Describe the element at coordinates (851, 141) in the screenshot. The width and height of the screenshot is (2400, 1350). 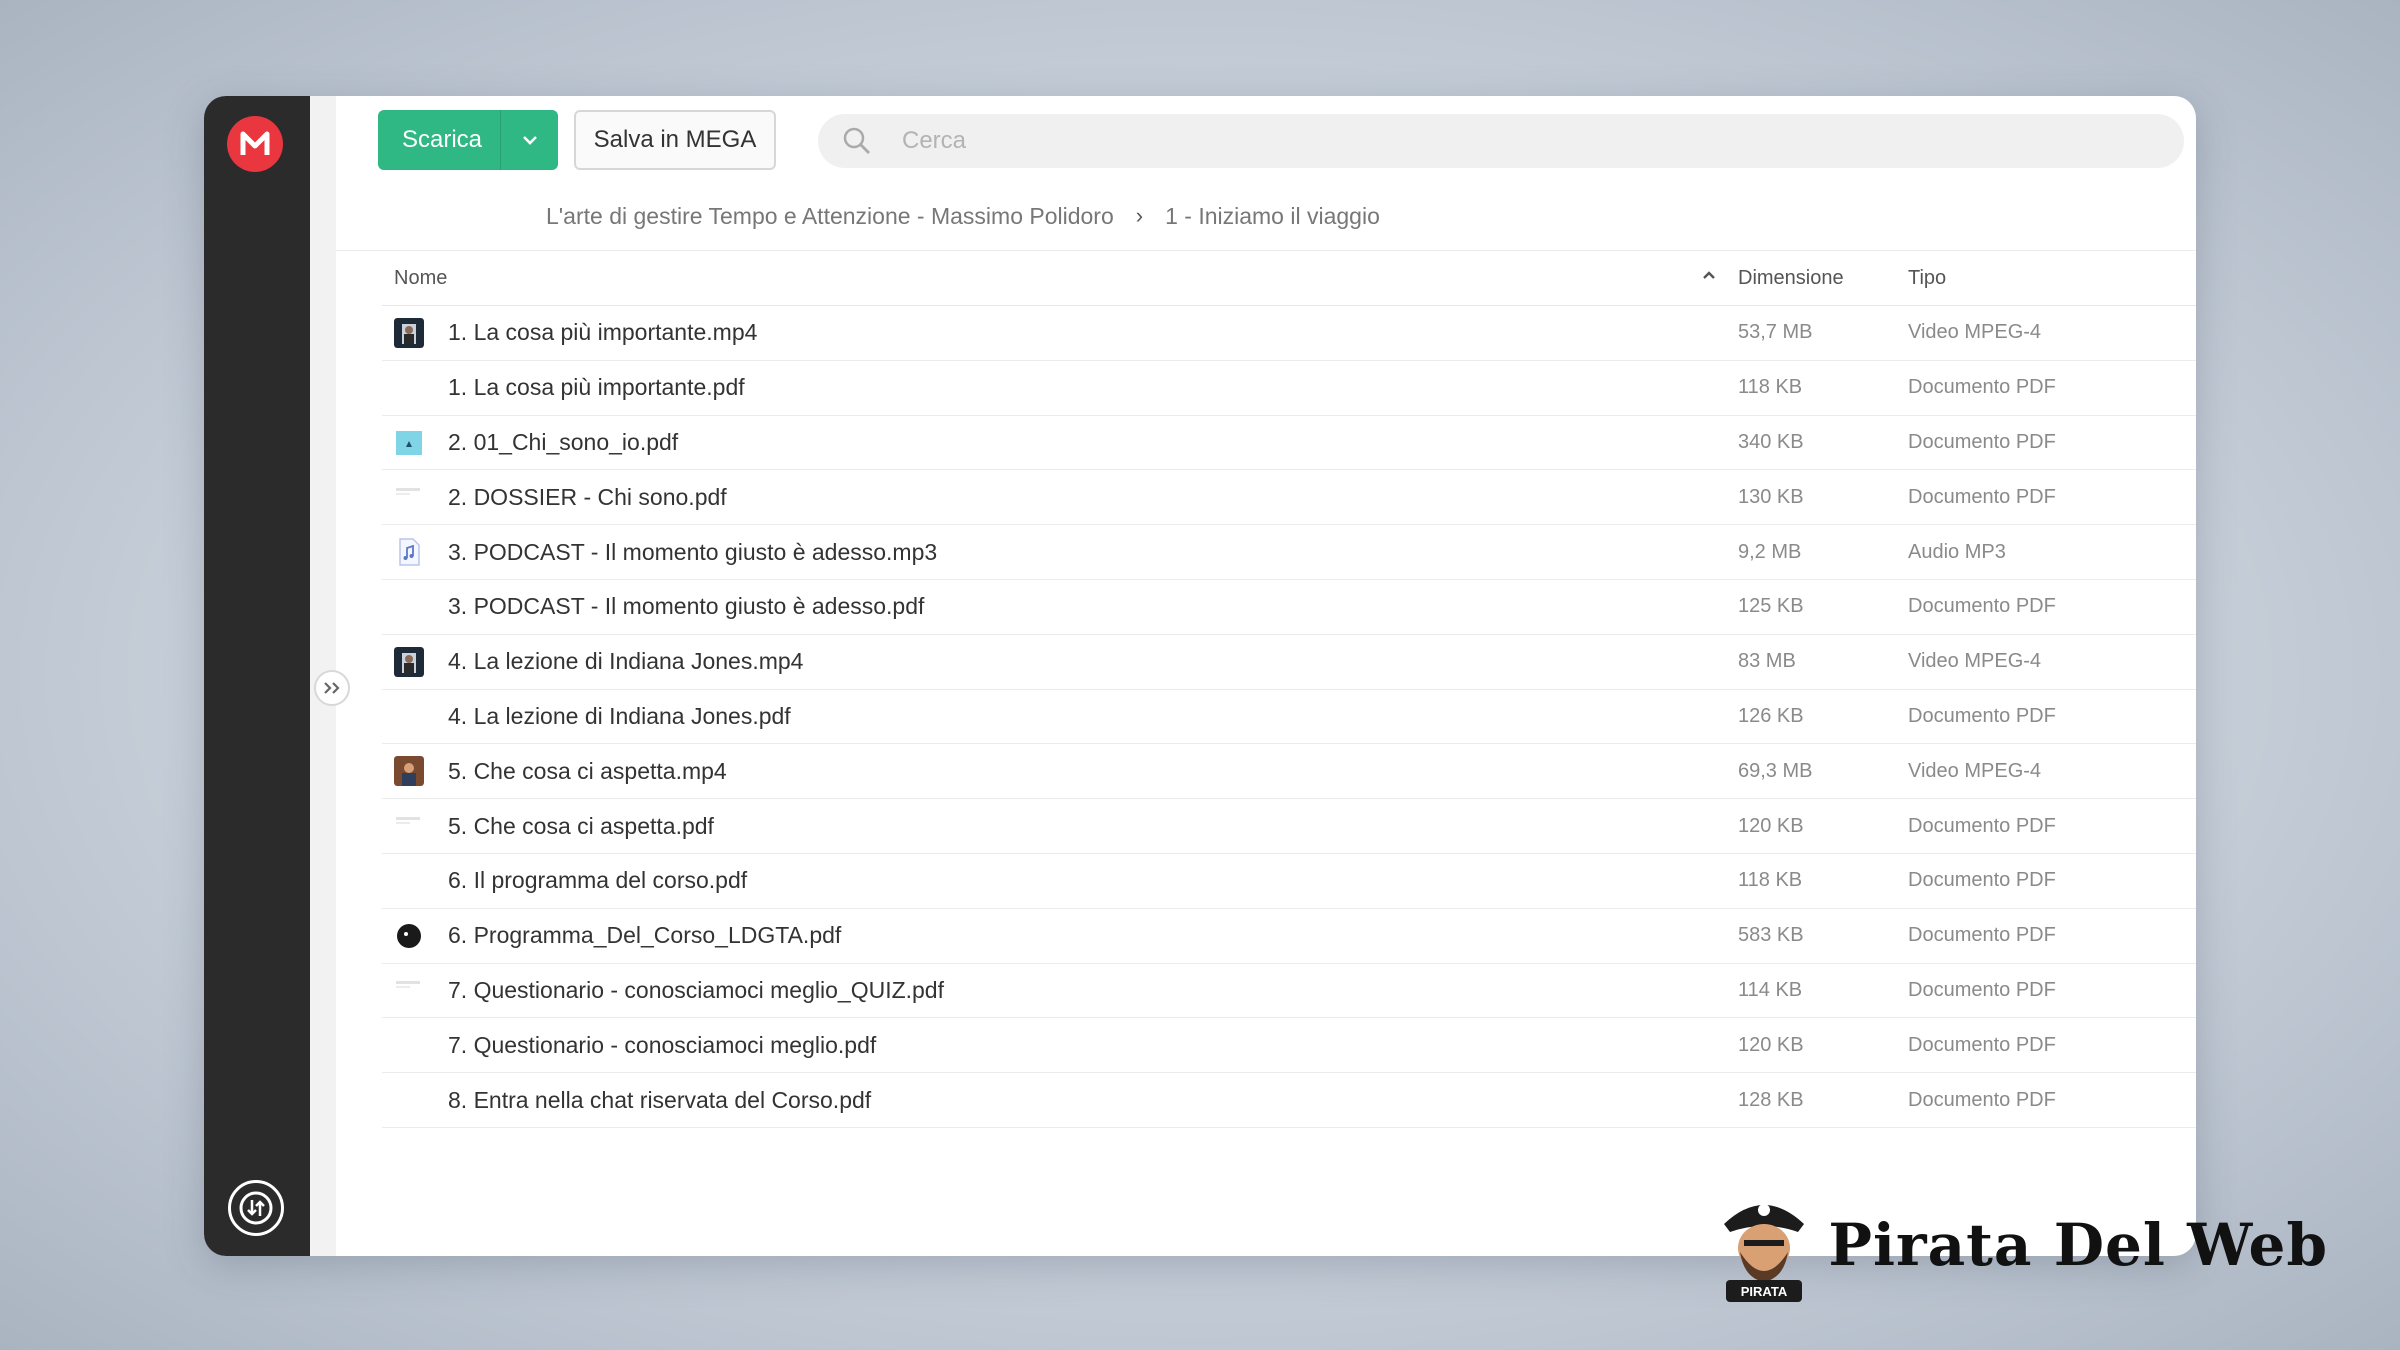
I see `search-icon` at that location.